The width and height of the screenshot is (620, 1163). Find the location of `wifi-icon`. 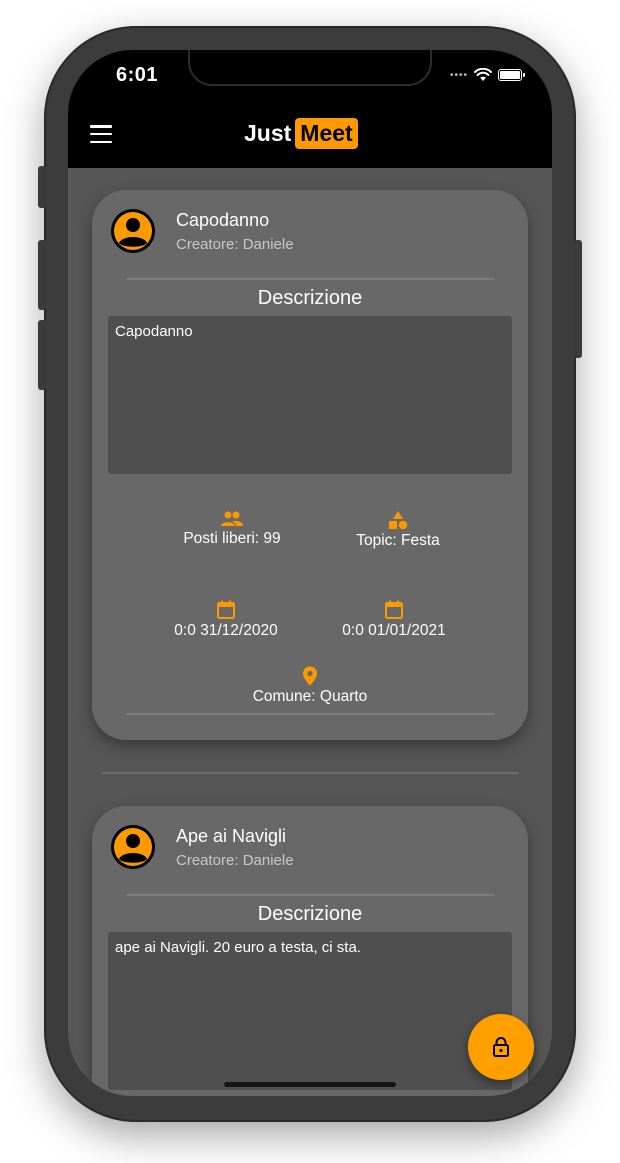

wifi-icon is located at coordinates (483, 74).